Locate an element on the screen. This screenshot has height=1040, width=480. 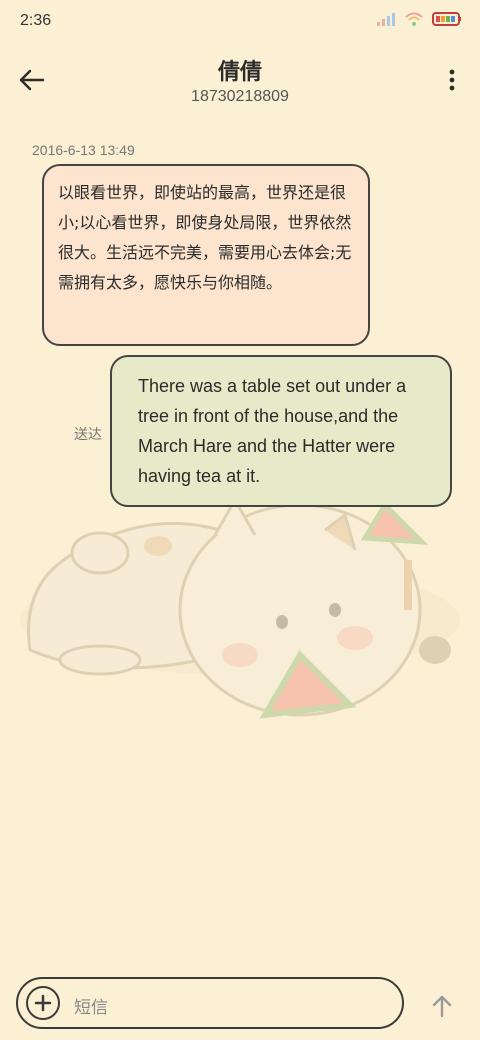
send-arrow-icon is located at coordinates (442, 1006).